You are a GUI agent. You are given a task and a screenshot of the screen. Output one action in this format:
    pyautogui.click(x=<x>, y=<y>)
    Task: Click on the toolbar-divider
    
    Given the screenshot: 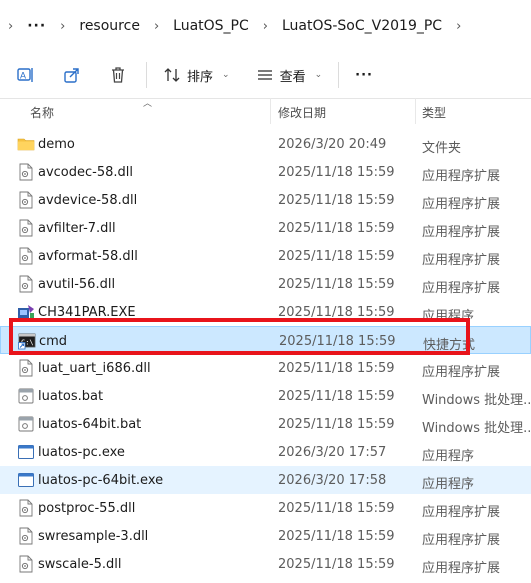 What is the action you would take?
    pyautogui.click(x=339, y=75)
    